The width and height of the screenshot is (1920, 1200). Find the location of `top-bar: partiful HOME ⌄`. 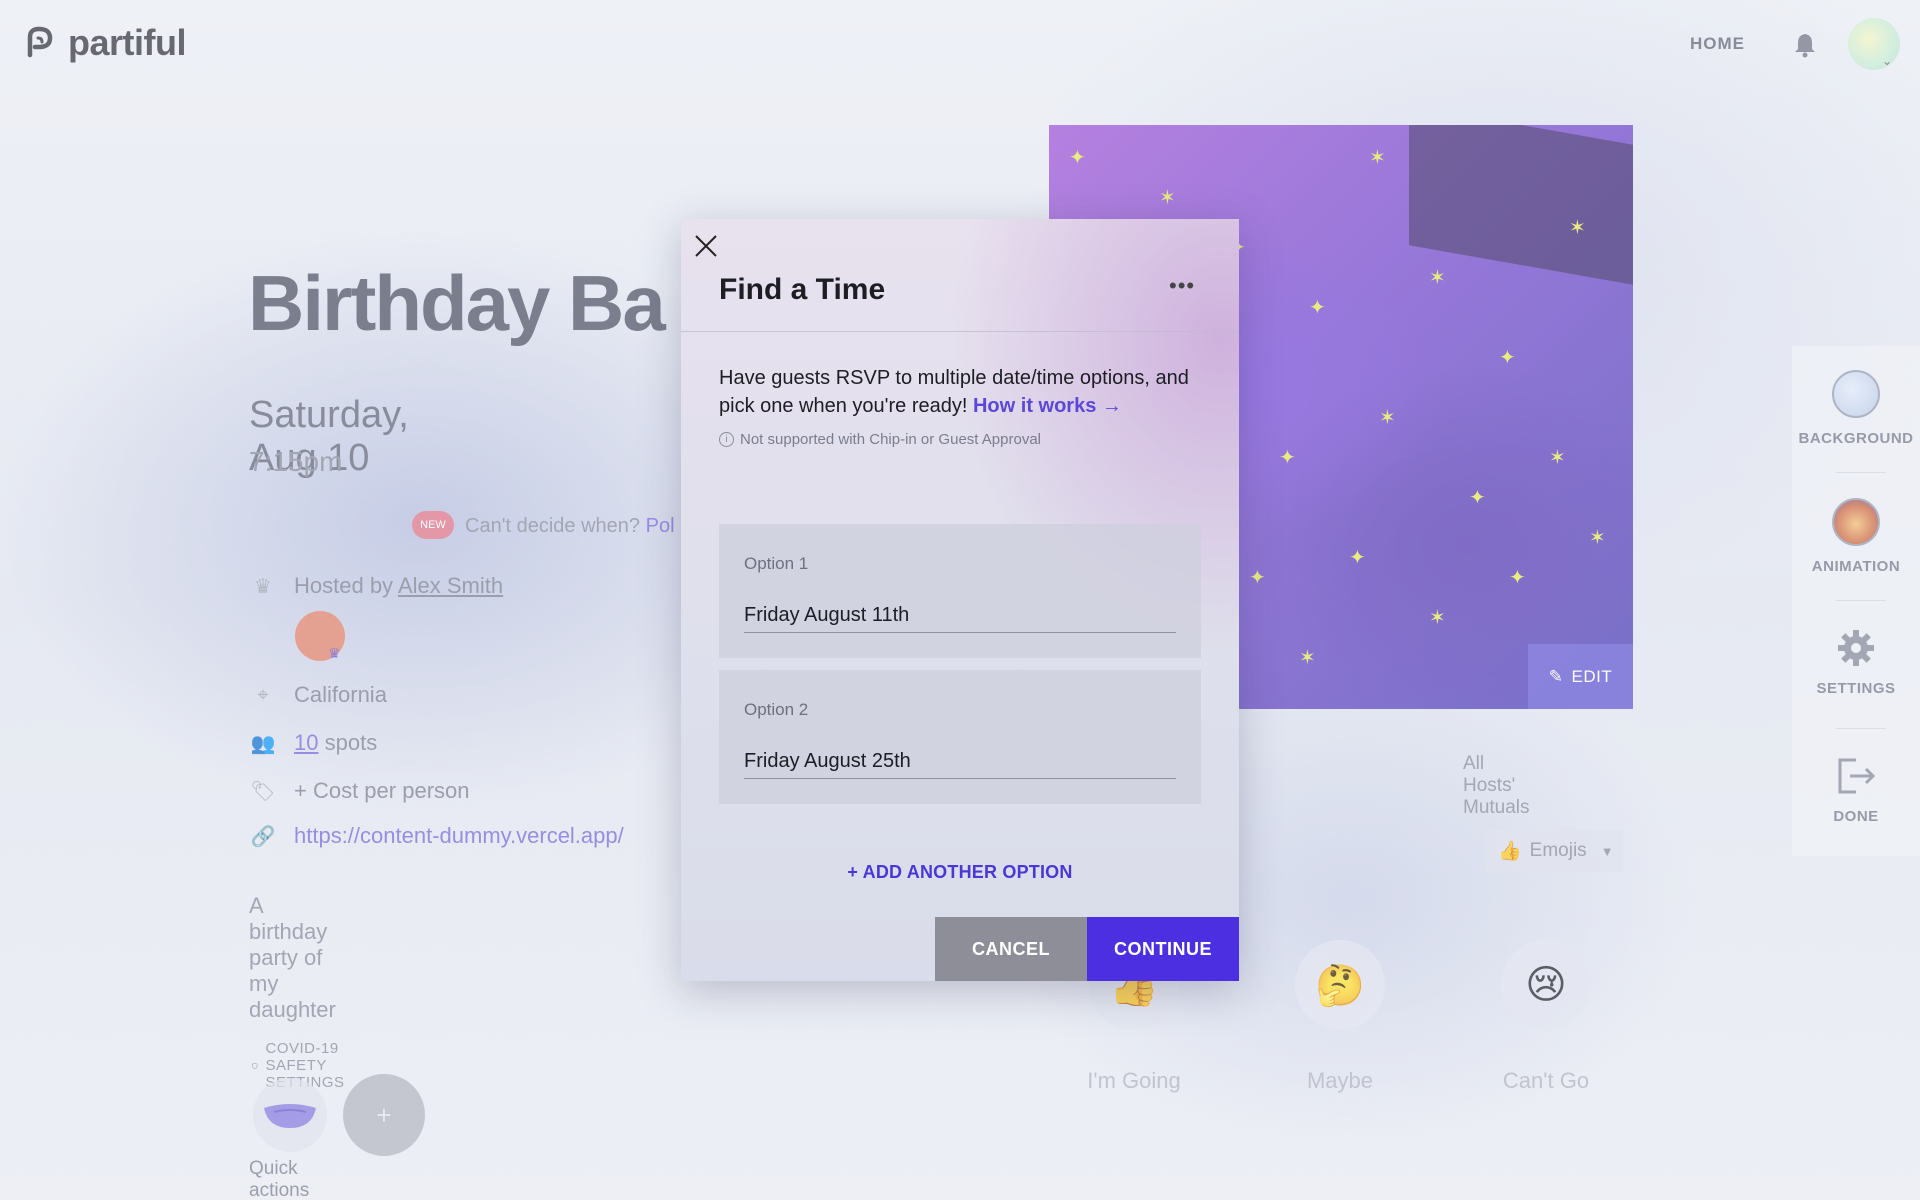

top-bar: partiful HOME ⌄ is located at coordinates (960, 45).